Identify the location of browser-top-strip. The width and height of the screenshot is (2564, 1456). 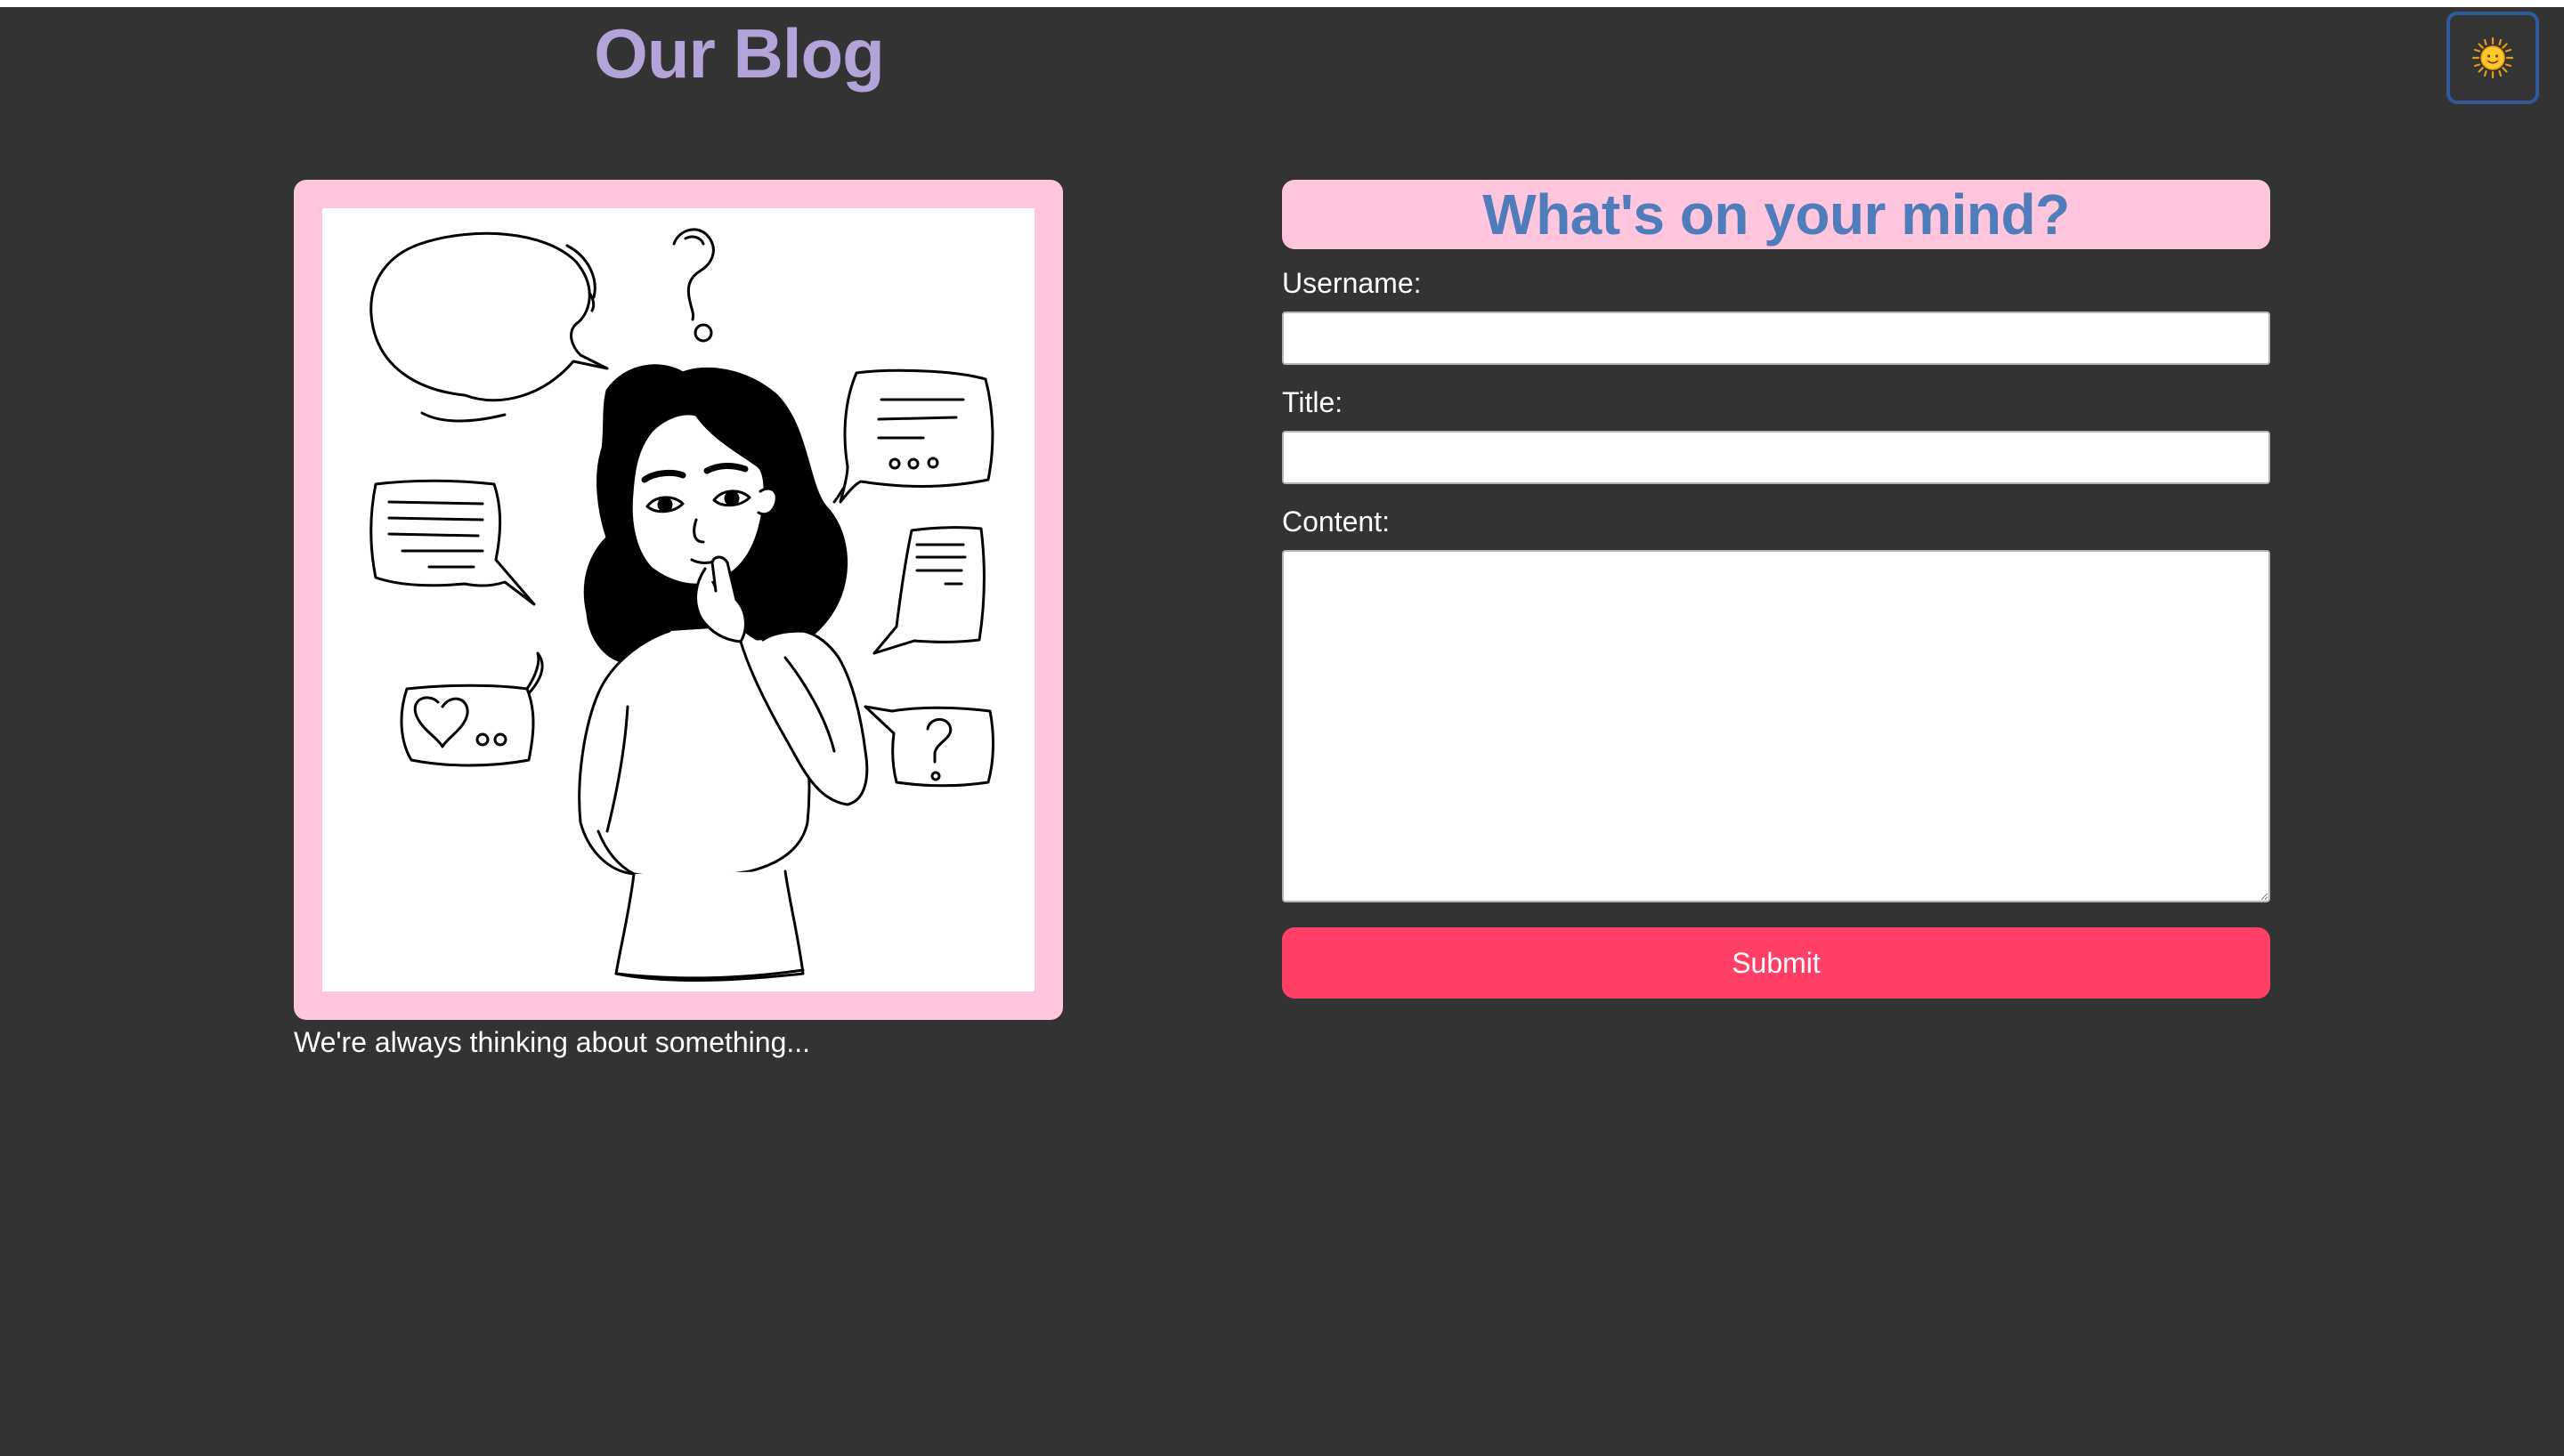
(1282, 3).